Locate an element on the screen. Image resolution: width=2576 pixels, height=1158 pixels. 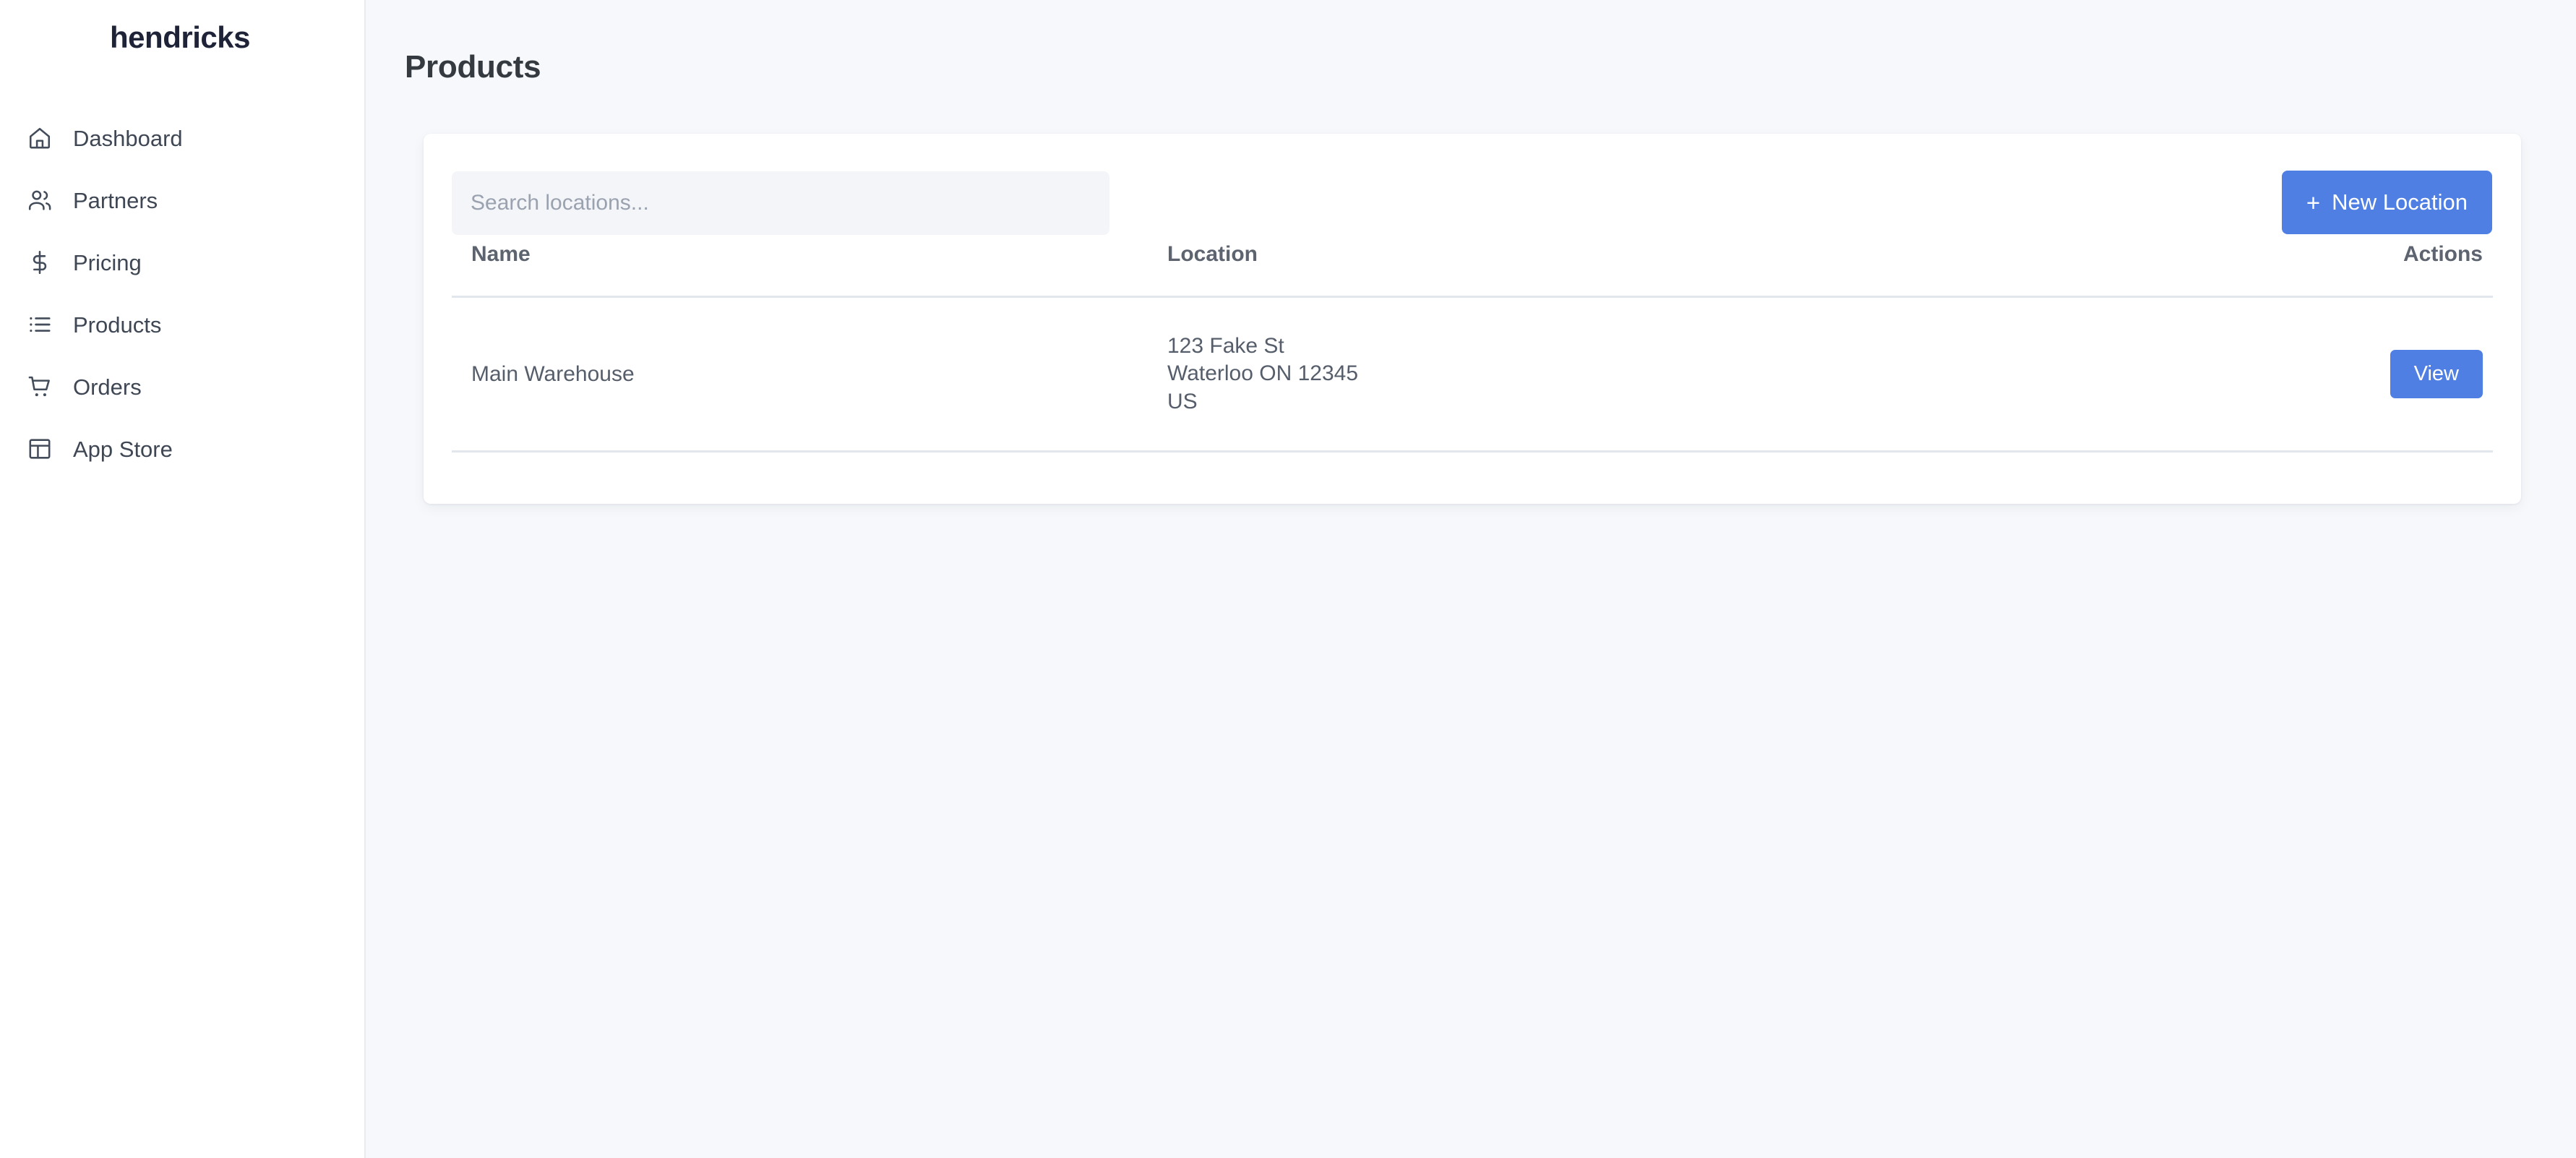
column-header-location: Location is located at coordinates (1601, 270).